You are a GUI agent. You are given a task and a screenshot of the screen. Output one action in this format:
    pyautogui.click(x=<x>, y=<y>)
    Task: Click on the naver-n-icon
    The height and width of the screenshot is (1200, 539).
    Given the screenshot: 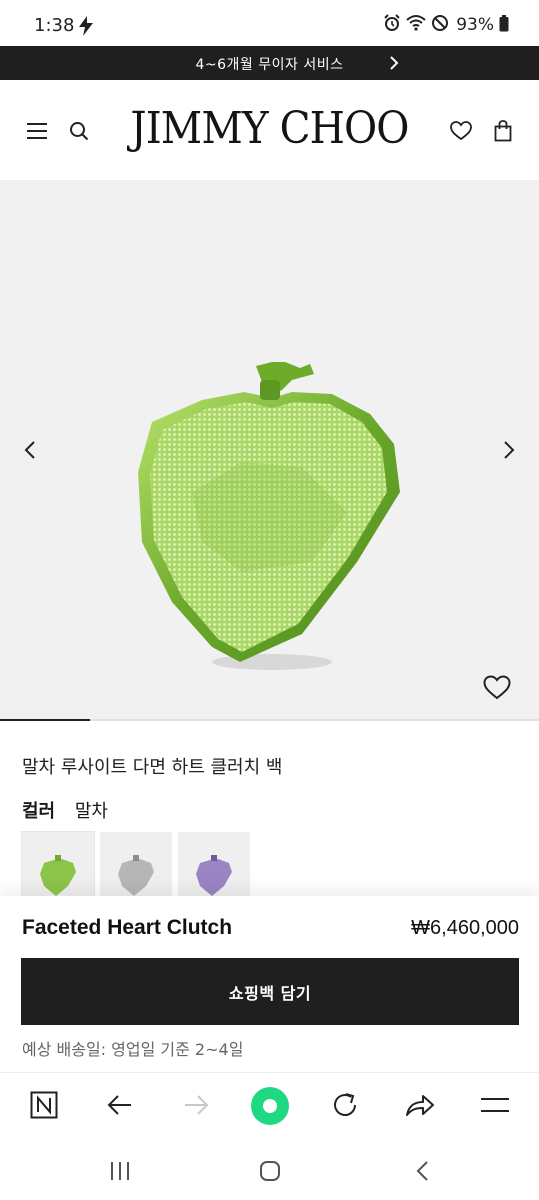 What is the action you would take?
    pyautogui.click(x=44, y=1105)
    